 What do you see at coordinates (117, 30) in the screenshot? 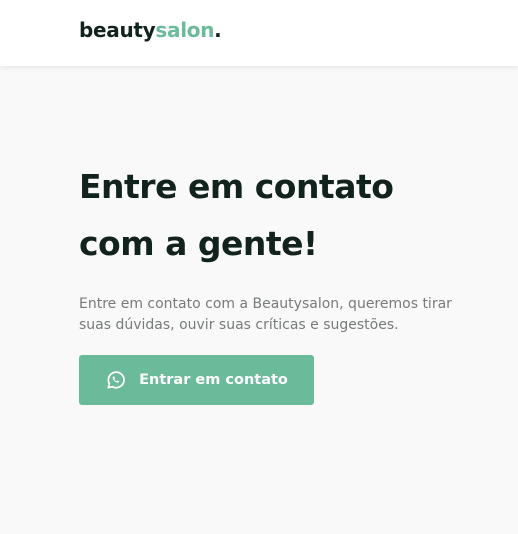
I see `logo-text-beauty: beauty` at bounding box center [117, 30].